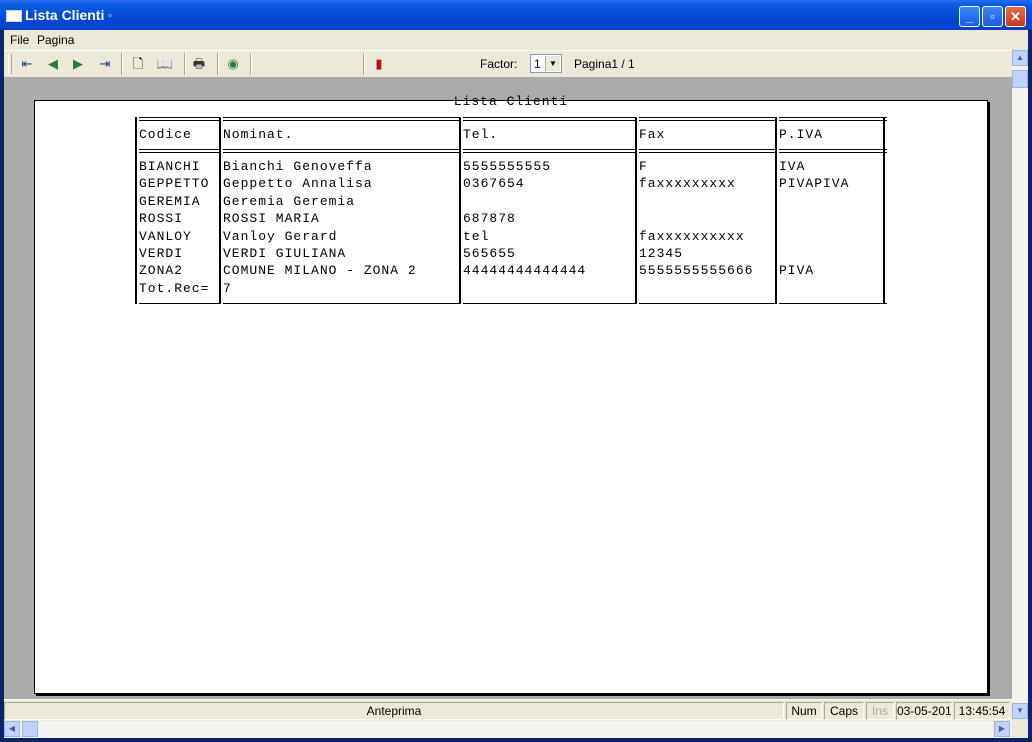 Image resolution: width=1032 pixels, height=742 pixels. What do you see at coordinates (258, 134) in the screenshot?
I see `column-header: Nominat.` at bounding box center [258, 134].